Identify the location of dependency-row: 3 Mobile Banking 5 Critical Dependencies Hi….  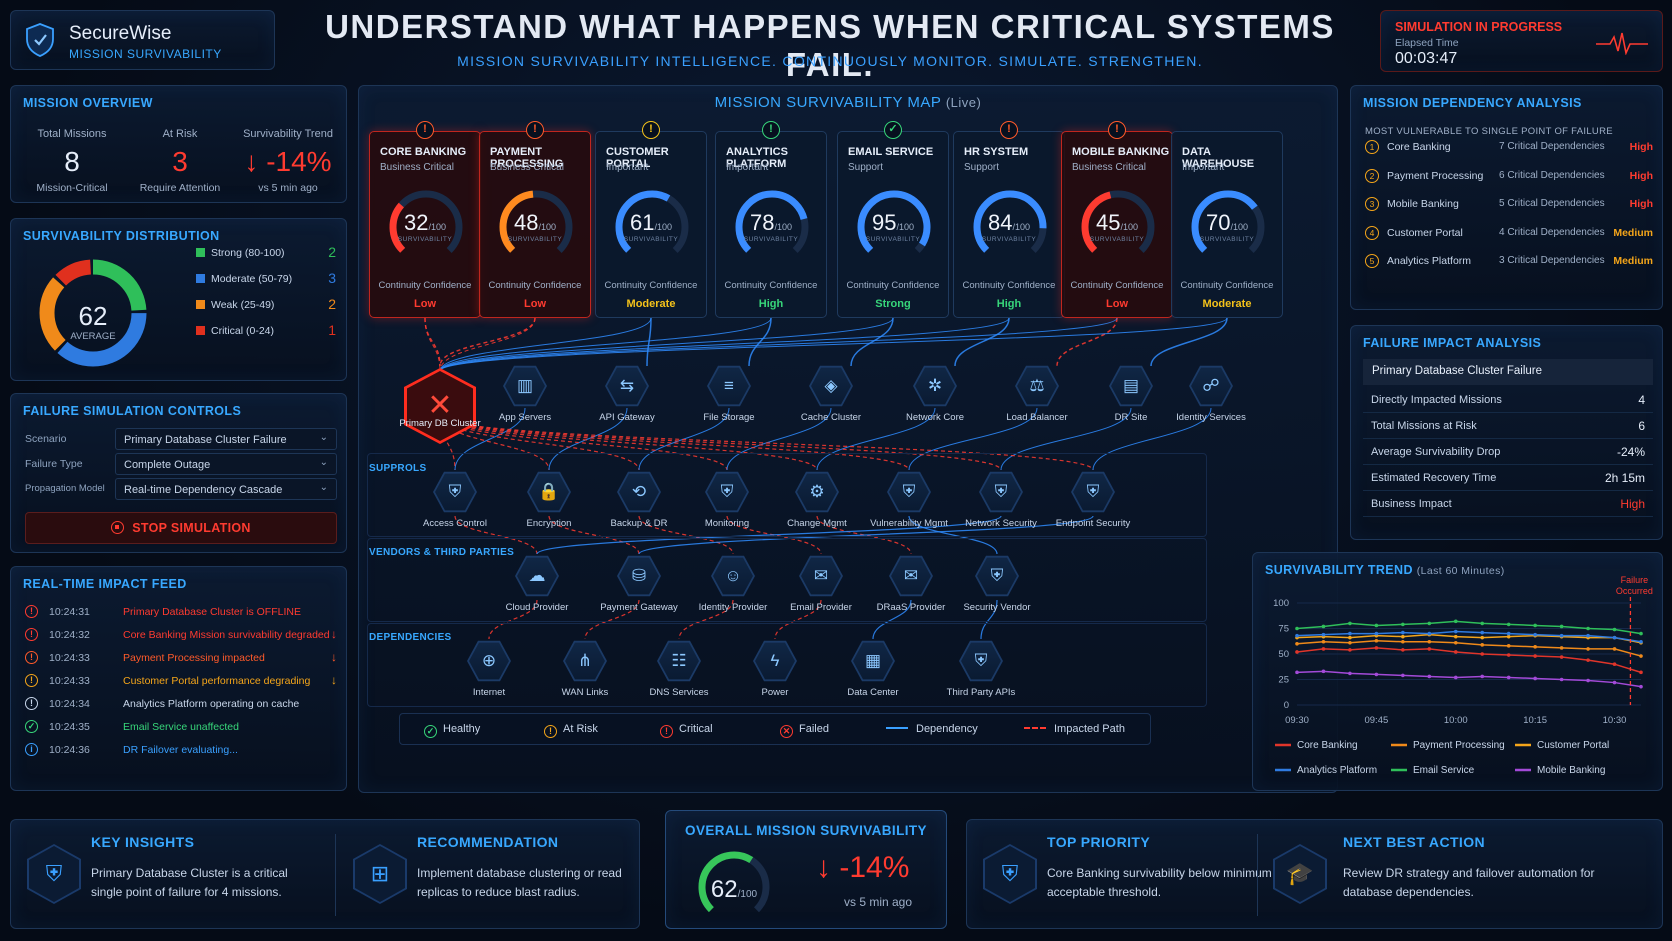
(1509, 205).